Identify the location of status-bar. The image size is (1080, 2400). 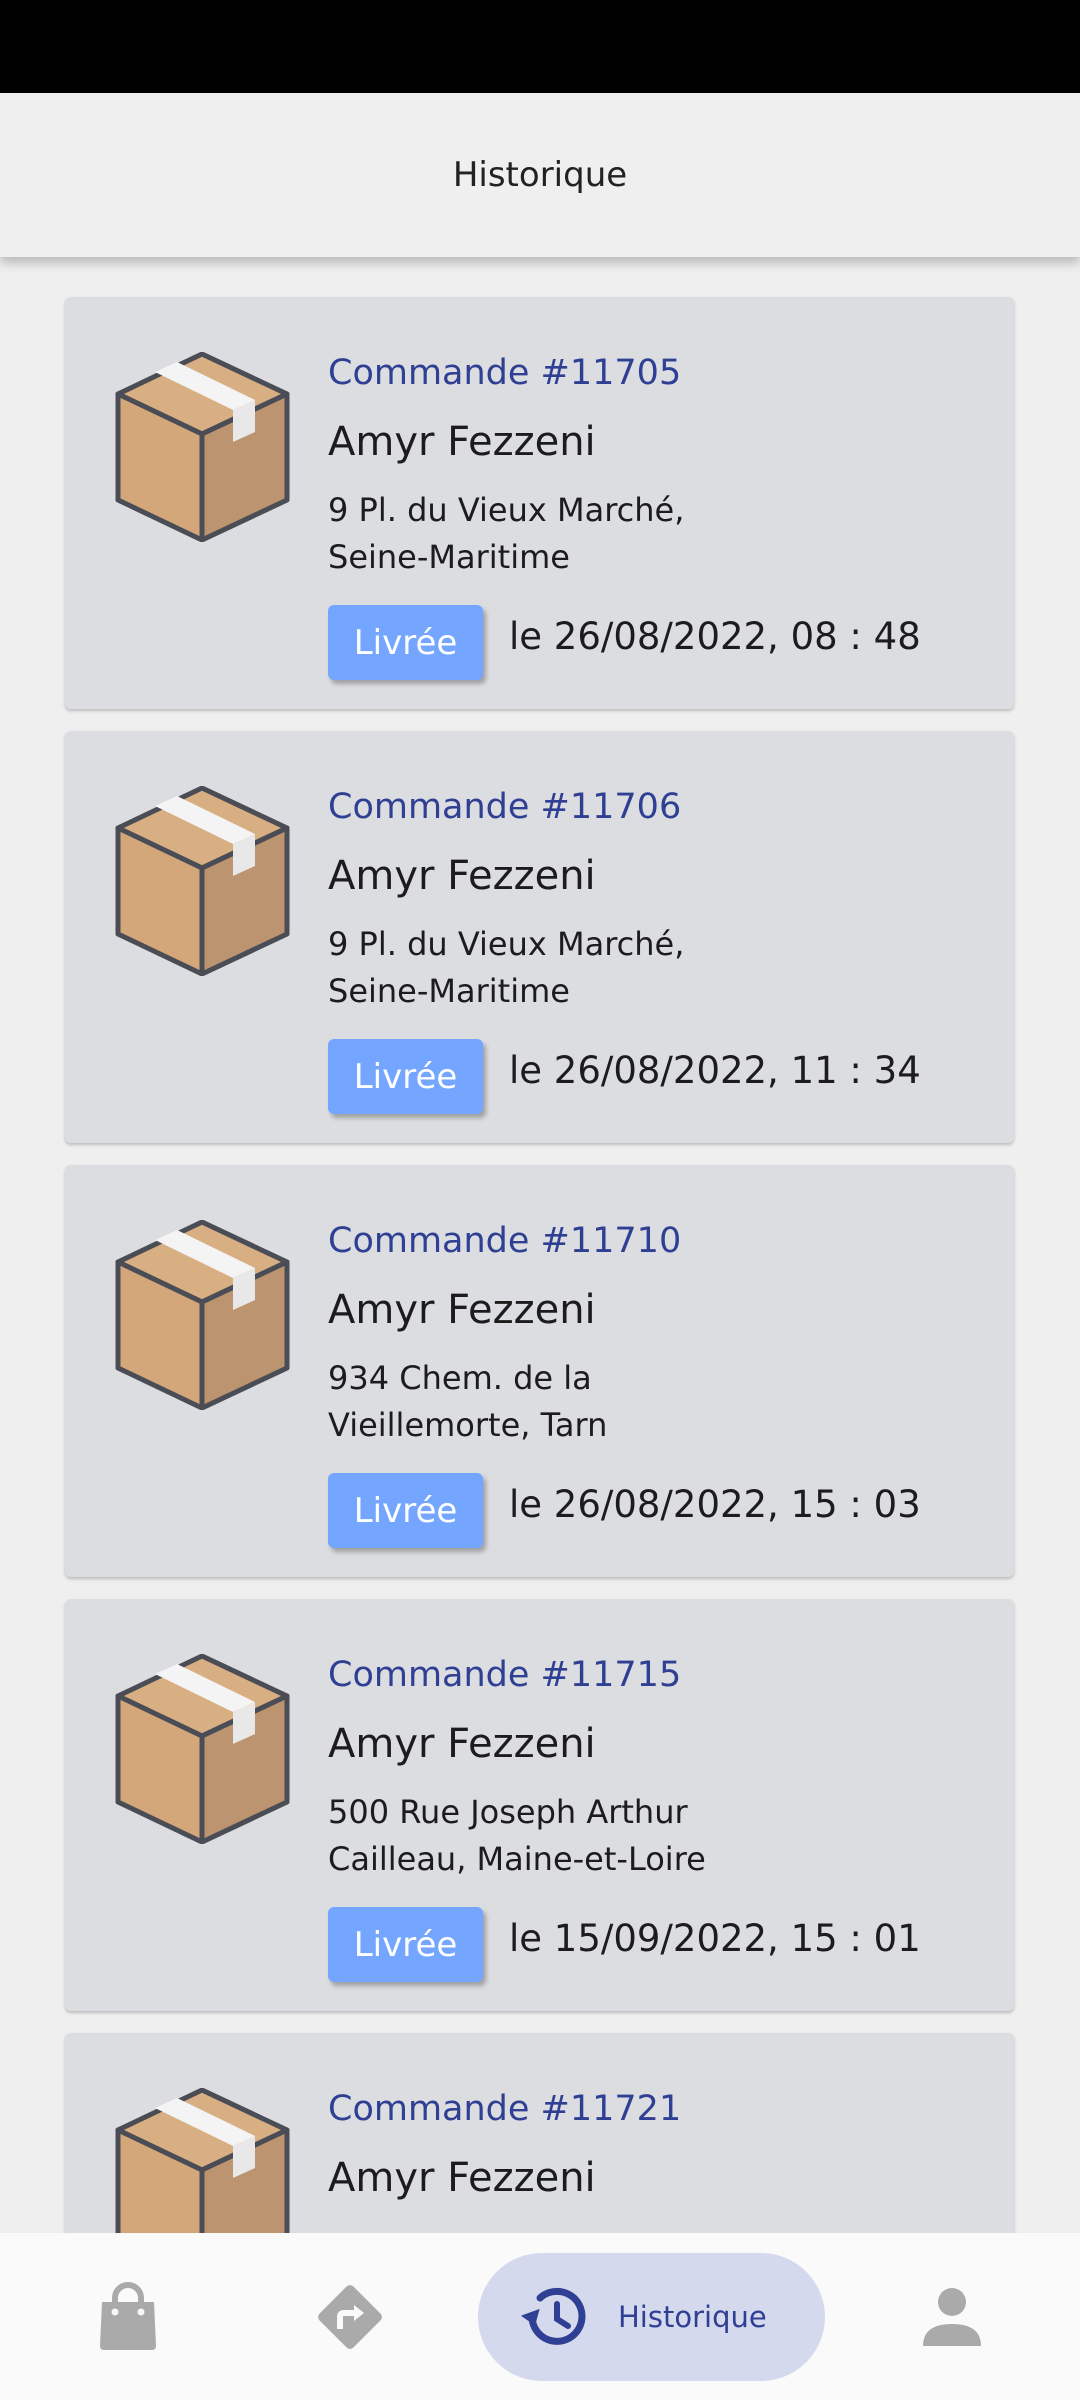
(540, 46).